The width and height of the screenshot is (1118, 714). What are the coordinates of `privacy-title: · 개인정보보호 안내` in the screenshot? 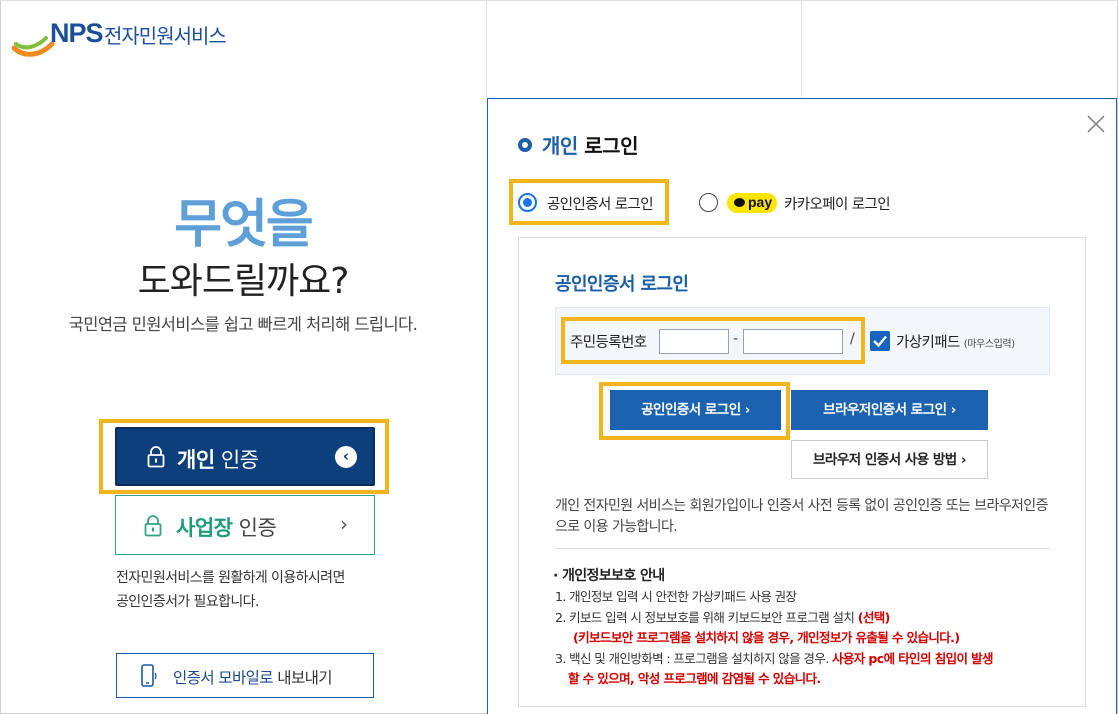 It's located at (609, 576).